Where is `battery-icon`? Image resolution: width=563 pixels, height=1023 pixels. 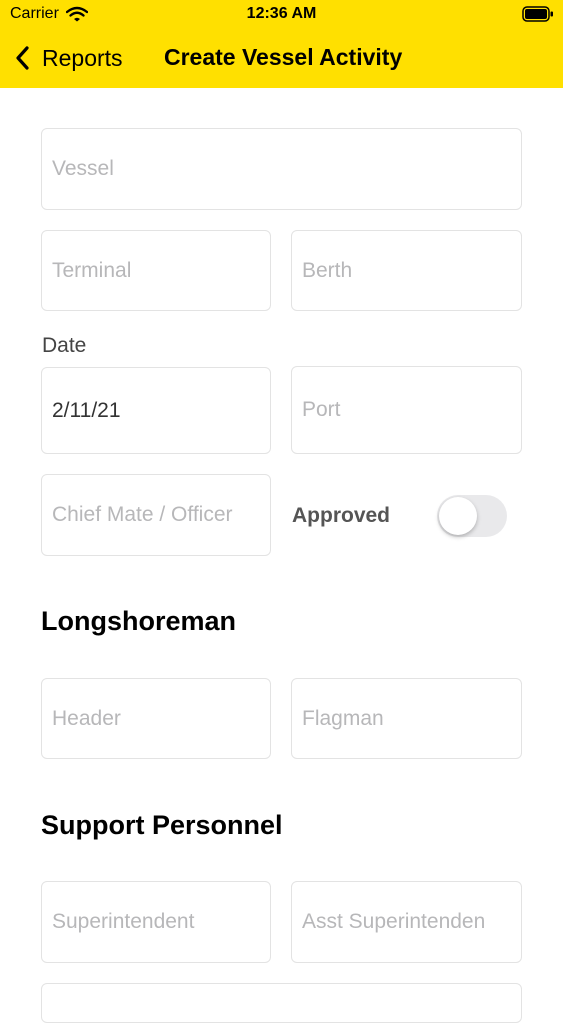 battery-icon is located at coordinates (537, 14).